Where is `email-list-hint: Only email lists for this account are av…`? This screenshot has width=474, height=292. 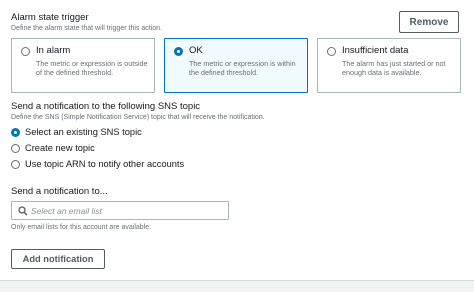
email-list-hint: Only email lists for this account are av… is located at coordinates (81, 227).